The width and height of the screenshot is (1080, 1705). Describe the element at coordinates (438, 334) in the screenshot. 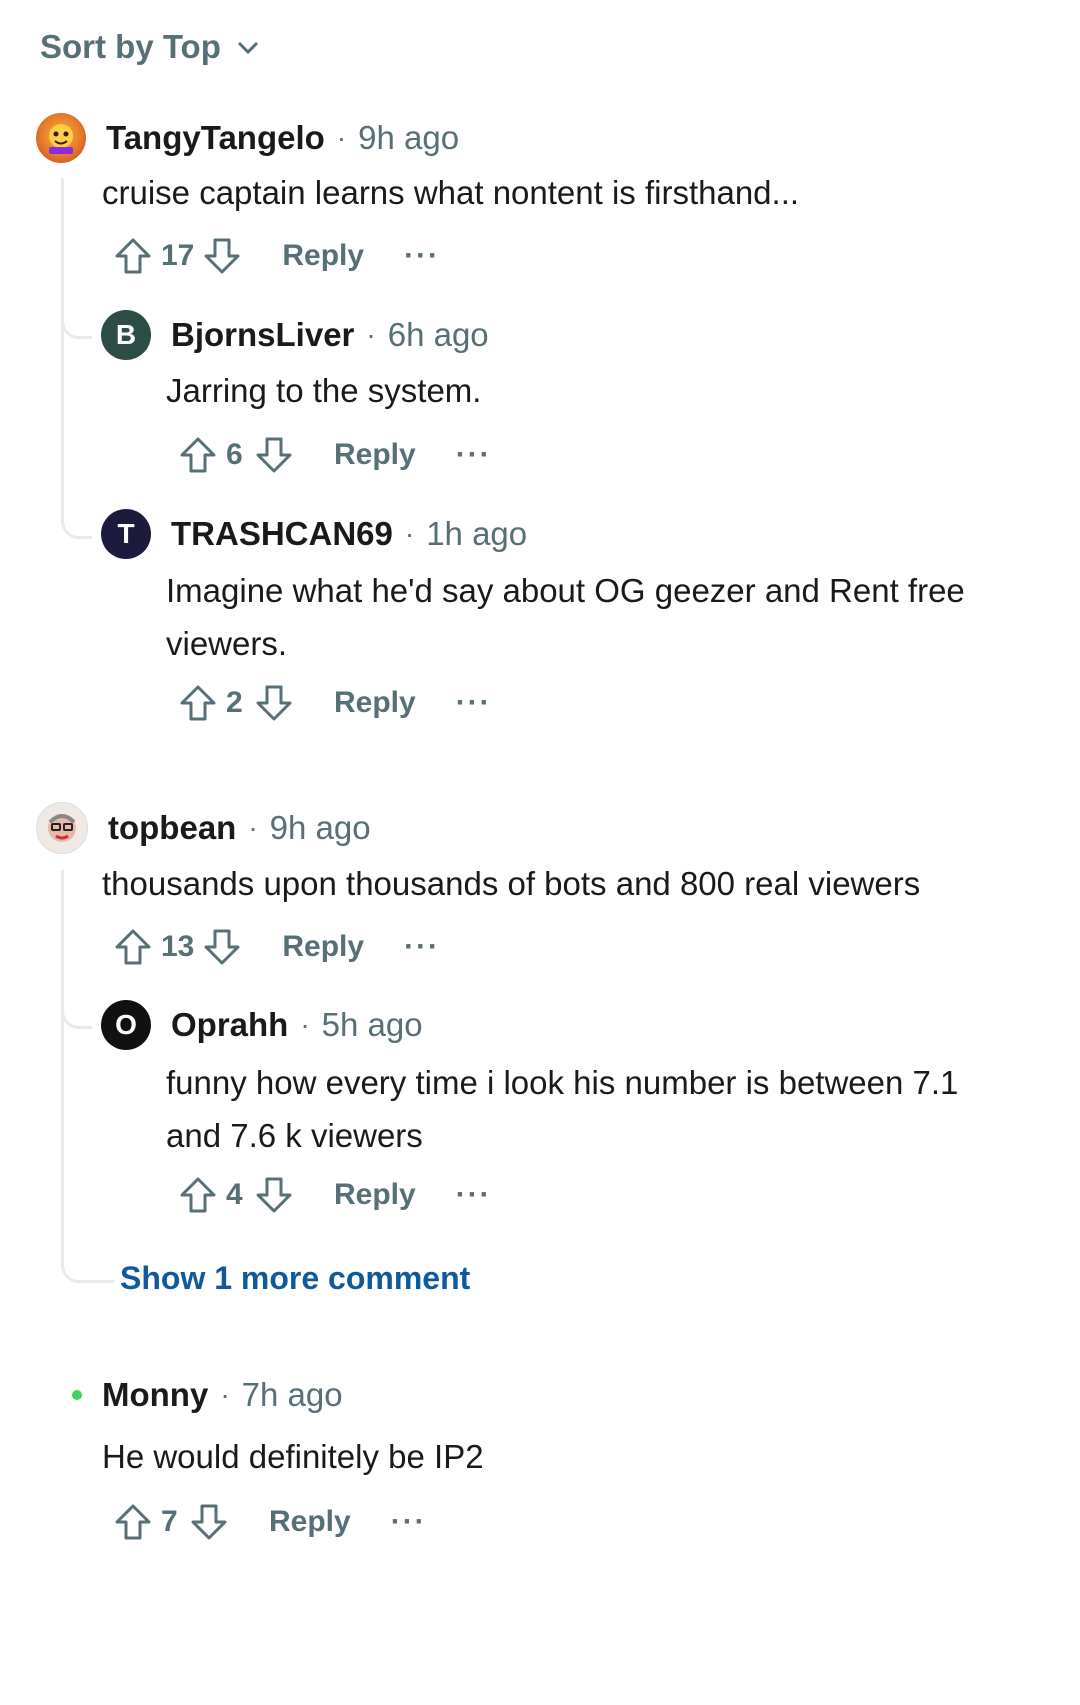

I see `timestamp: 6h ago` at that location.